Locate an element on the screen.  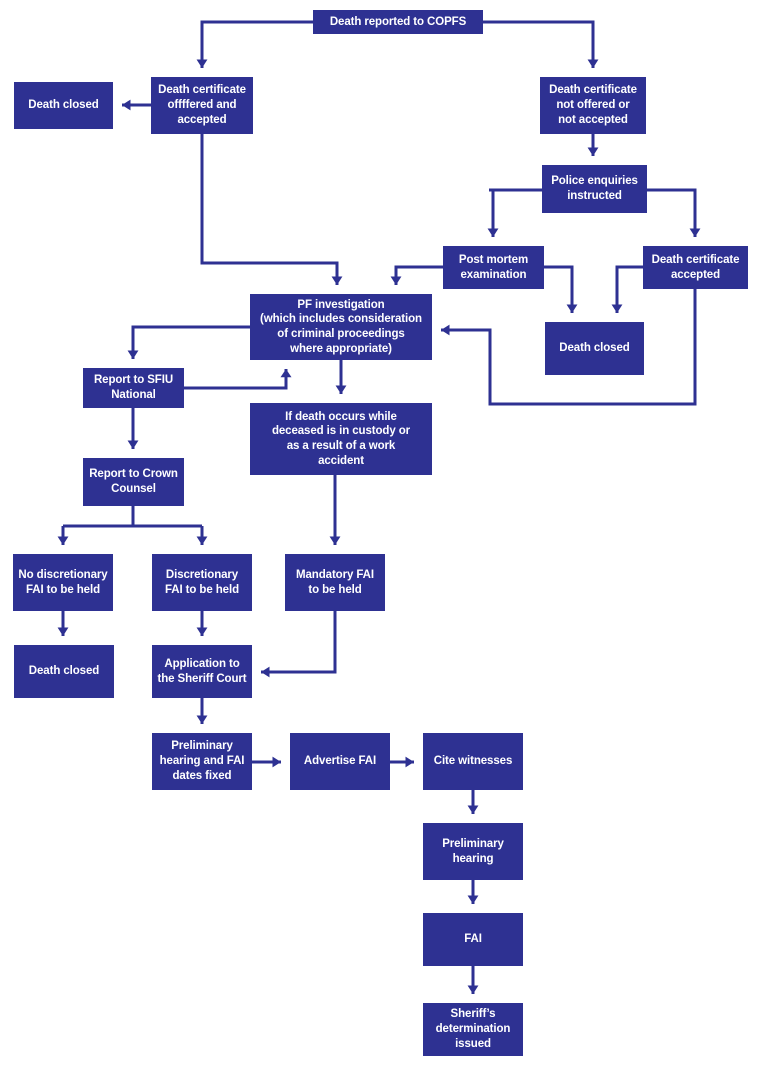
node-death-closed-1: Death closed is located at coordinates (63, 105).